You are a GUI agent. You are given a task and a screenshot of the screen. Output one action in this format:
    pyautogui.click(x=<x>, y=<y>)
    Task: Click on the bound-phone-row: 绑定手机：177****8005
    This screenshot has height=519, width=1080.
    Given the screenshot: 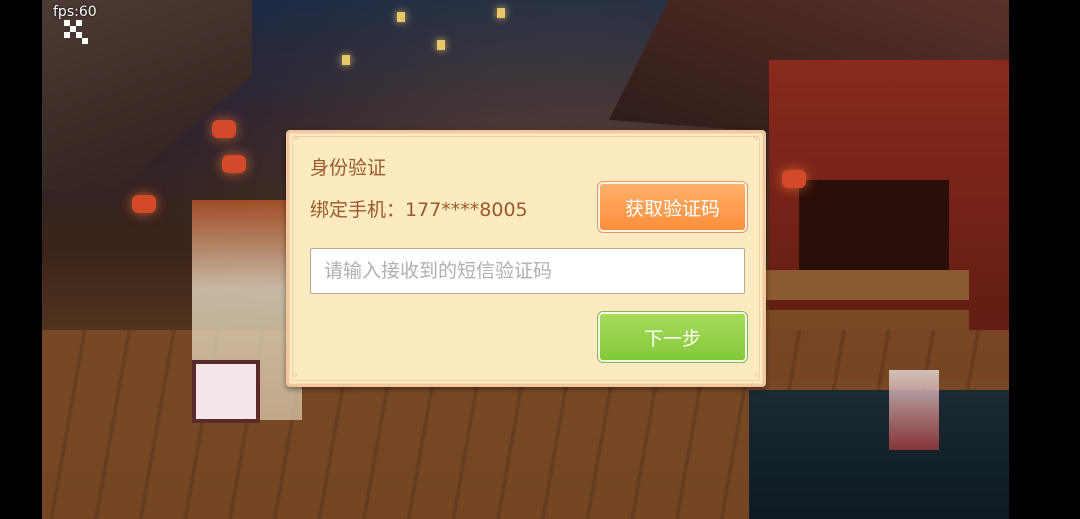 What is the action you would take?
    pyautogui.click(x=419, y=208)
    